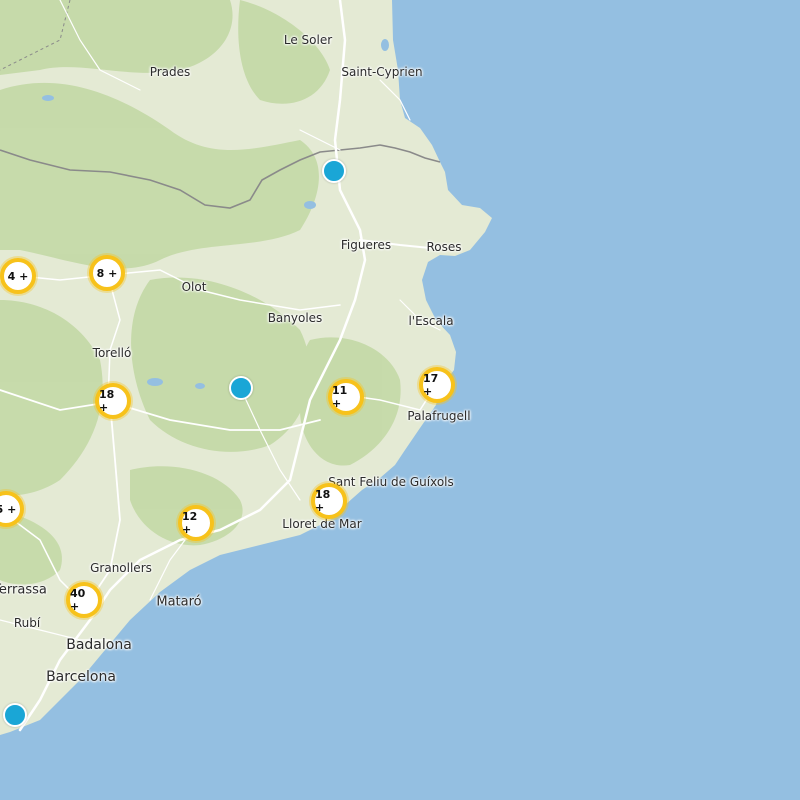 The image size is (800, 800). I want to click on cluster-marker: 11 +, so click(346, 397).